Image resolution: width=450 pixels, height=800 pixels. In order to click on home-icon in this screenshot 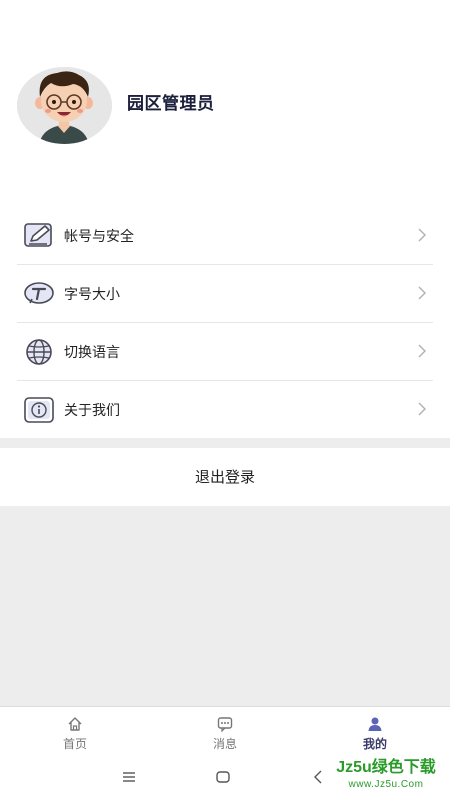, I will do `click(75, 724)`.